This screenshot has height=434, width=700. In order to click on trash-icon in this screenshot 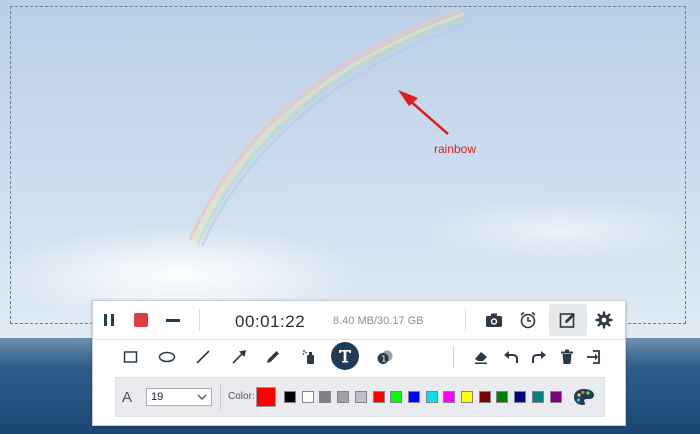, I will do `click(567, 356)`.